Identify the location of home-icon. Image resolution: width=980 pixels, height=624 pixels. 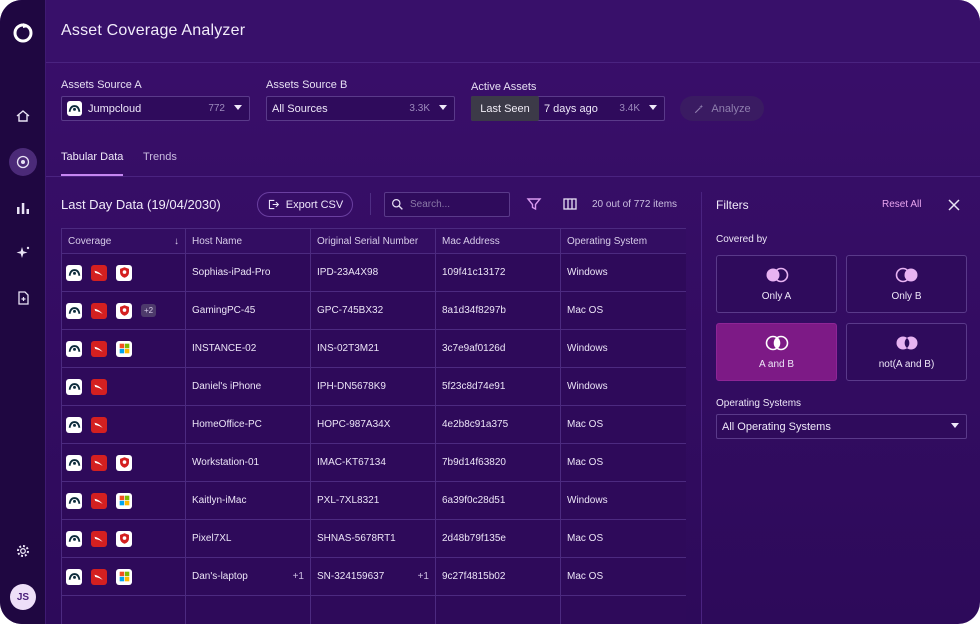
(23, 116).